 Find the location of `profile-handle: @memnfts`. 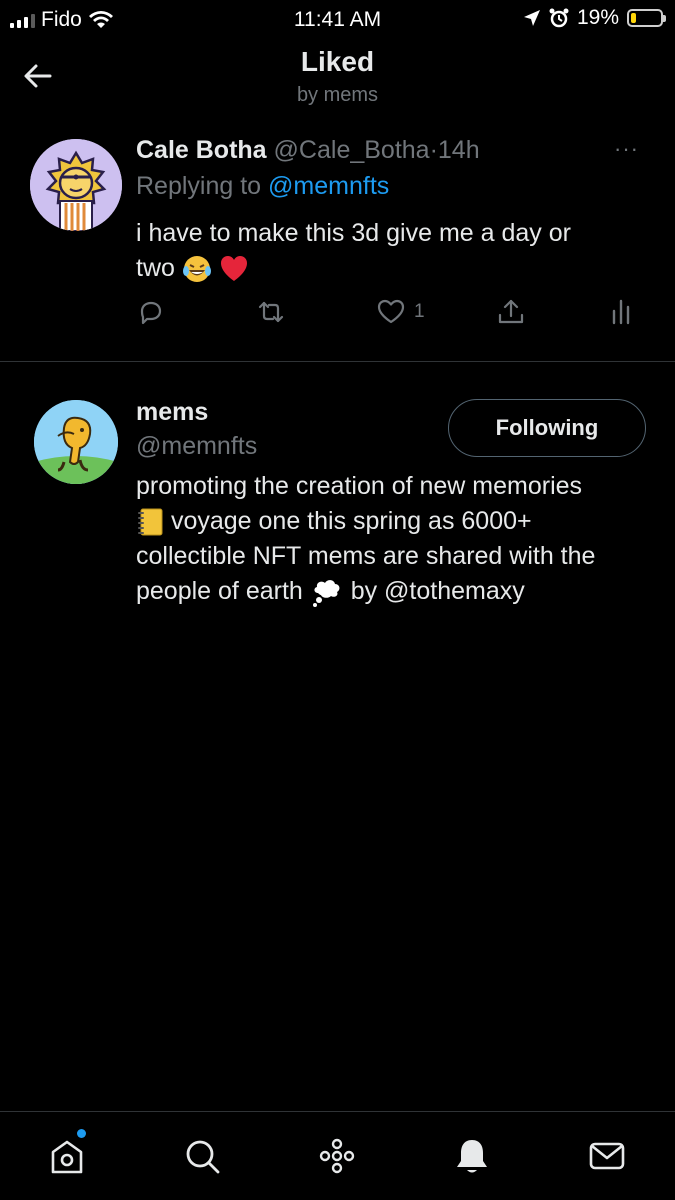

profile-handle: @memnfts is located at coordinates (196, 446).